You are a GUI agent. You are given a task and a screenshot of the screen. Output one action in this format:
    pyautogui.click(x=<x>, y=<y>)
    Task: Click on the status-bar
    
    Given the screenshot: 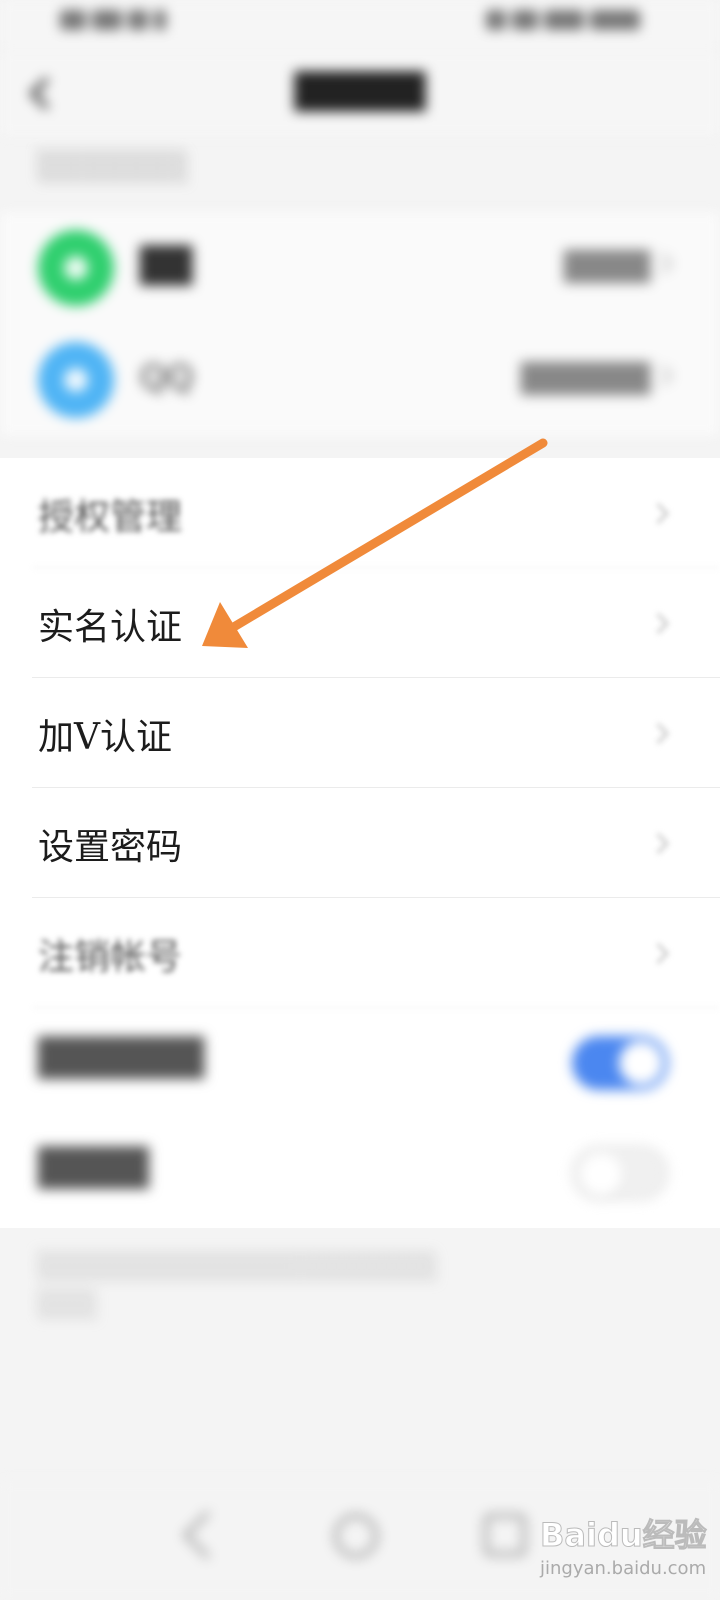 What is the action you would take?
    pyautogui.click(x=360, y=25)
    